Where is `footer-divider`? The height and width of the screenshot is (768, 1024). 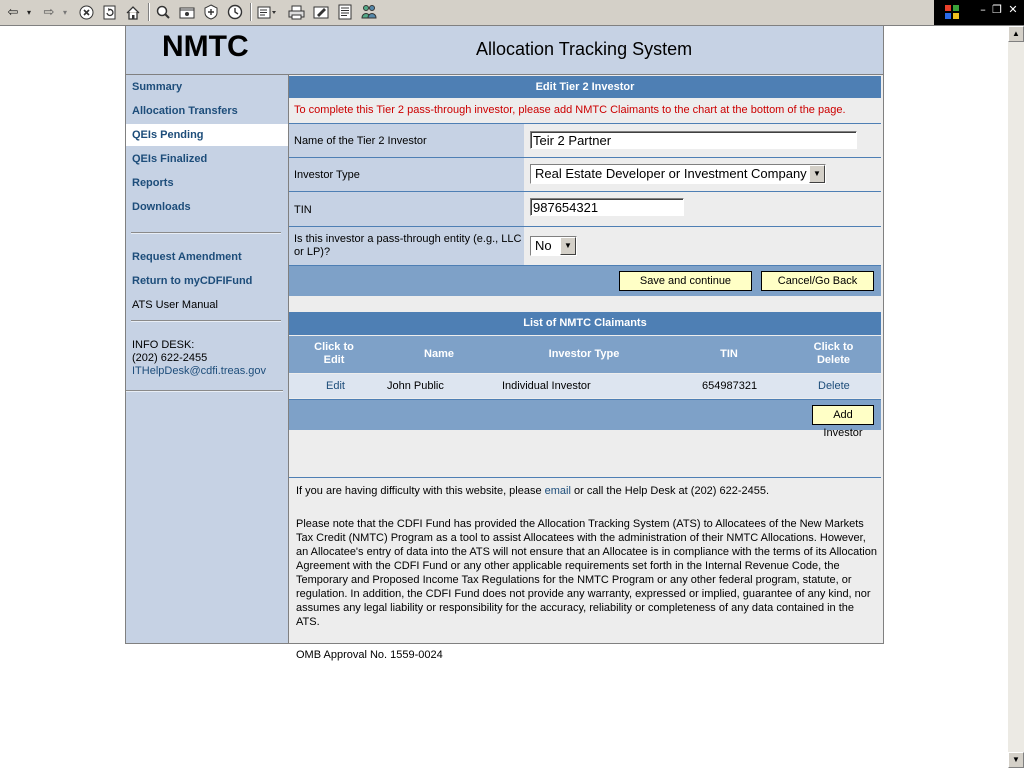
footer-divider is located at coordinates (585, 477).